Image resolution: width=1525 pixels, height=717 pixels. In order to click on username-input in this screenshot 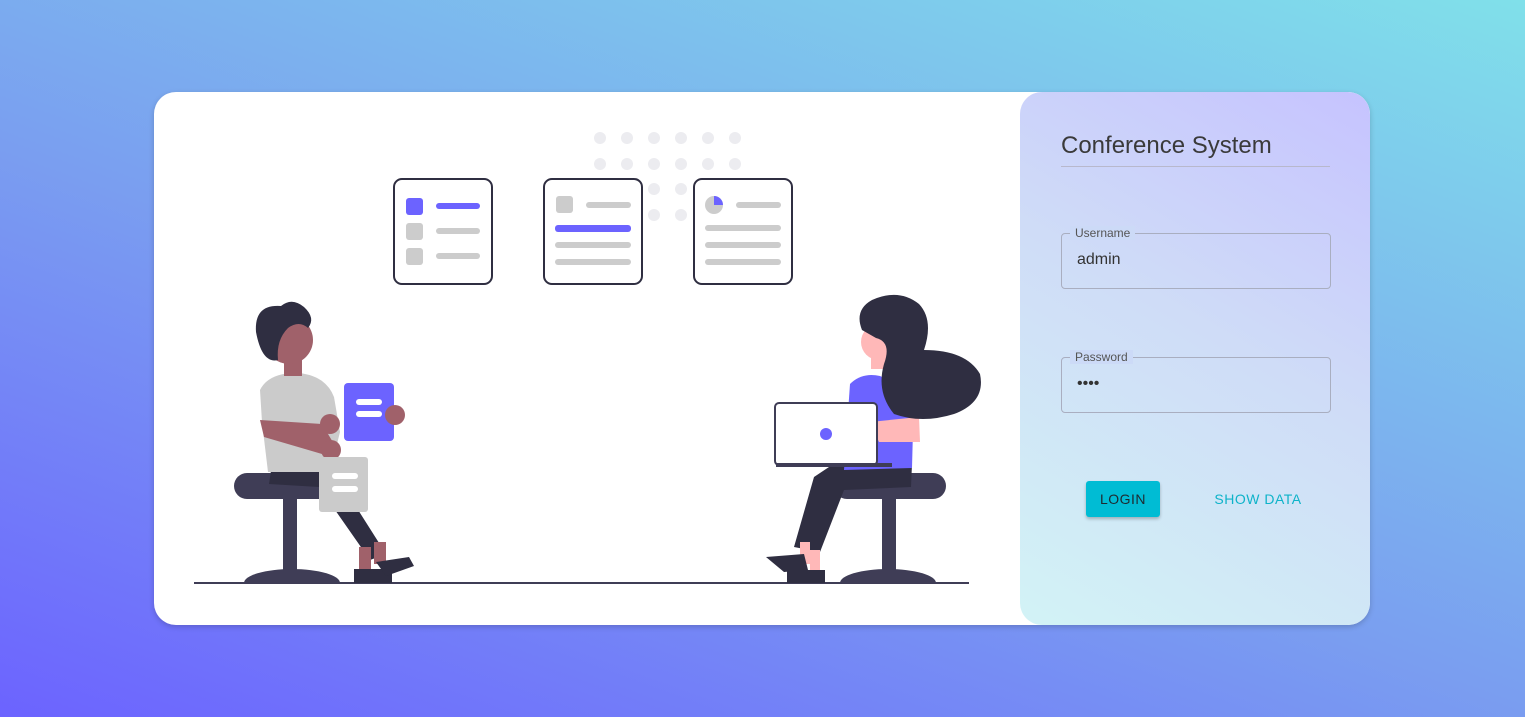, I will do `click(1197, 260)`.